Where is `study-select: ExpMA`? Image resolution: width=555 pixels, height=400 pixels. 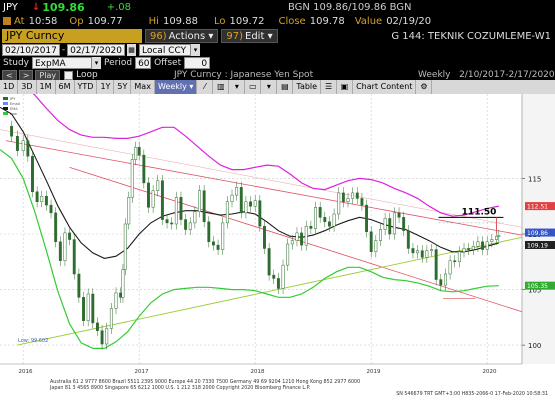 study-select: ExpMA is located at coordinates (62, 63).